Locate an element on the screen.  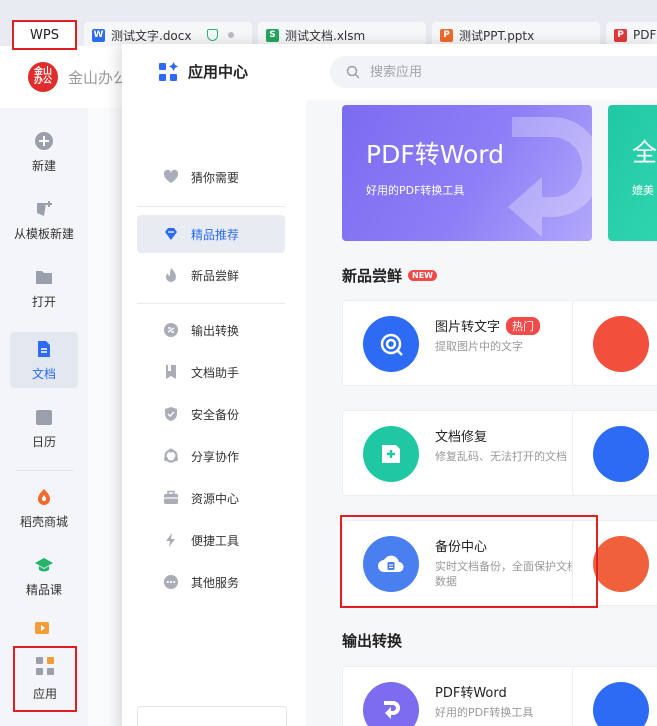
nav-courses: 精品课 is located at coordinates (44, 576).